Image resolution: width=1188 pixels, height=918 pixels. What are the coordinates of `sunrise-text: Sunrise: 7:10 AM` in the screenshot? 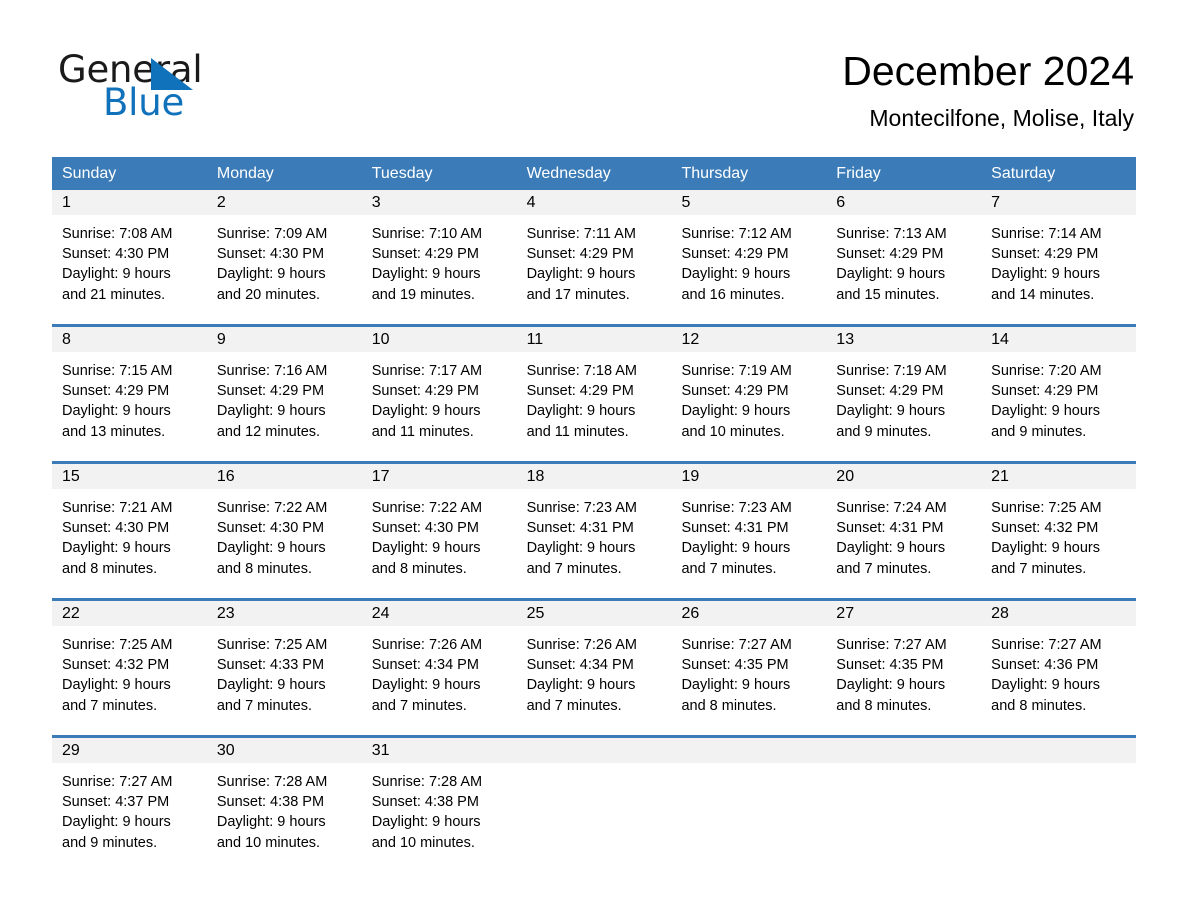 It's located at (427, 234).